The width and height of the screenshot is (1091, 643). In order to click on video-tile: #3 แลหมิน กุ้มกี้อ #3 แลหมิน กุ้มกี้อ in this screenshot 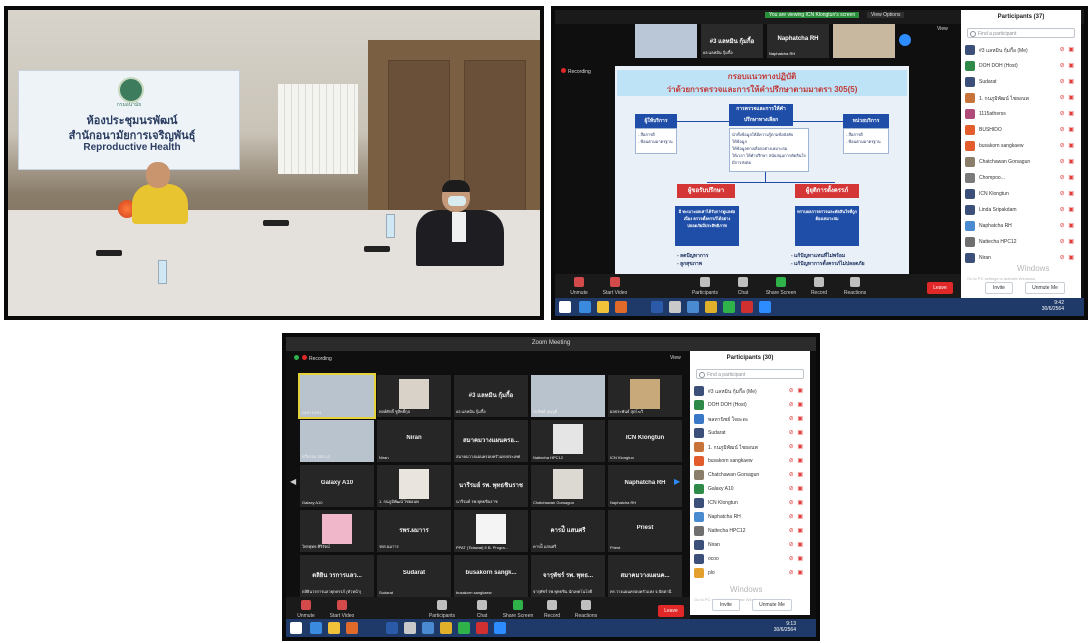, I will do `click(491, 396)`.